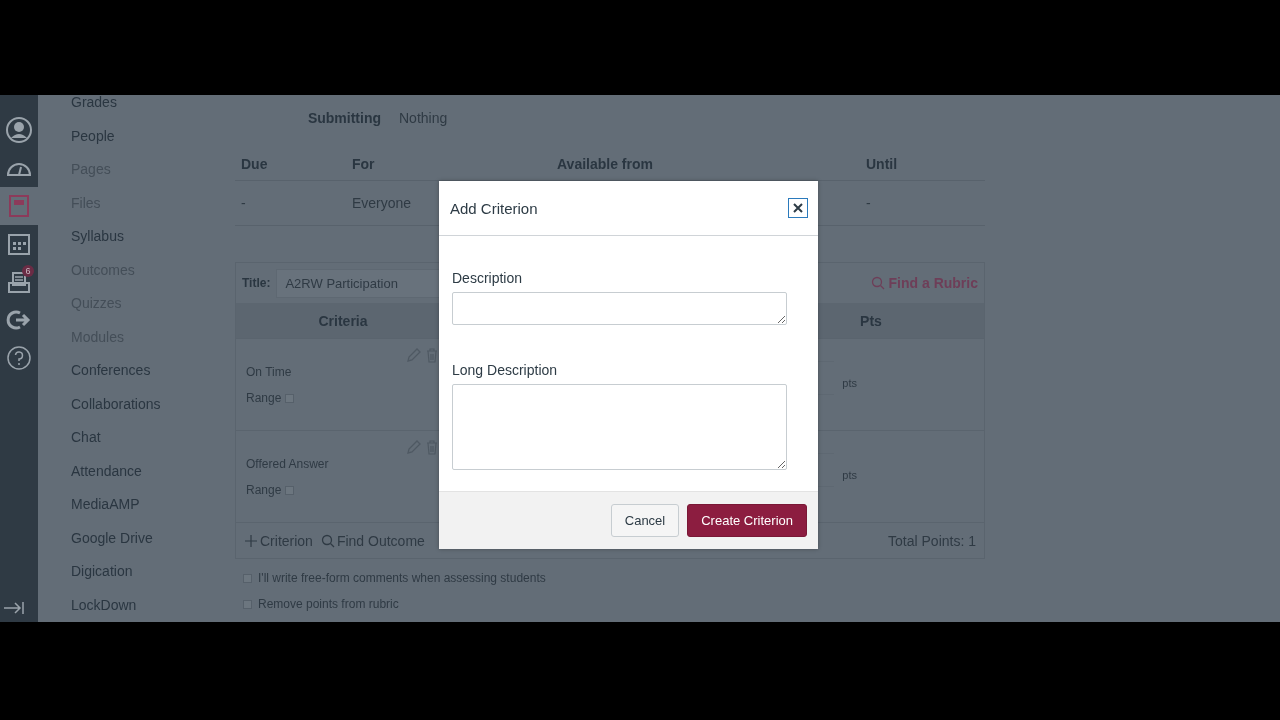  Describe the element at coordinates (116, 404) in the screenshot. I see `course-nav-link: Collaborations` at that location.